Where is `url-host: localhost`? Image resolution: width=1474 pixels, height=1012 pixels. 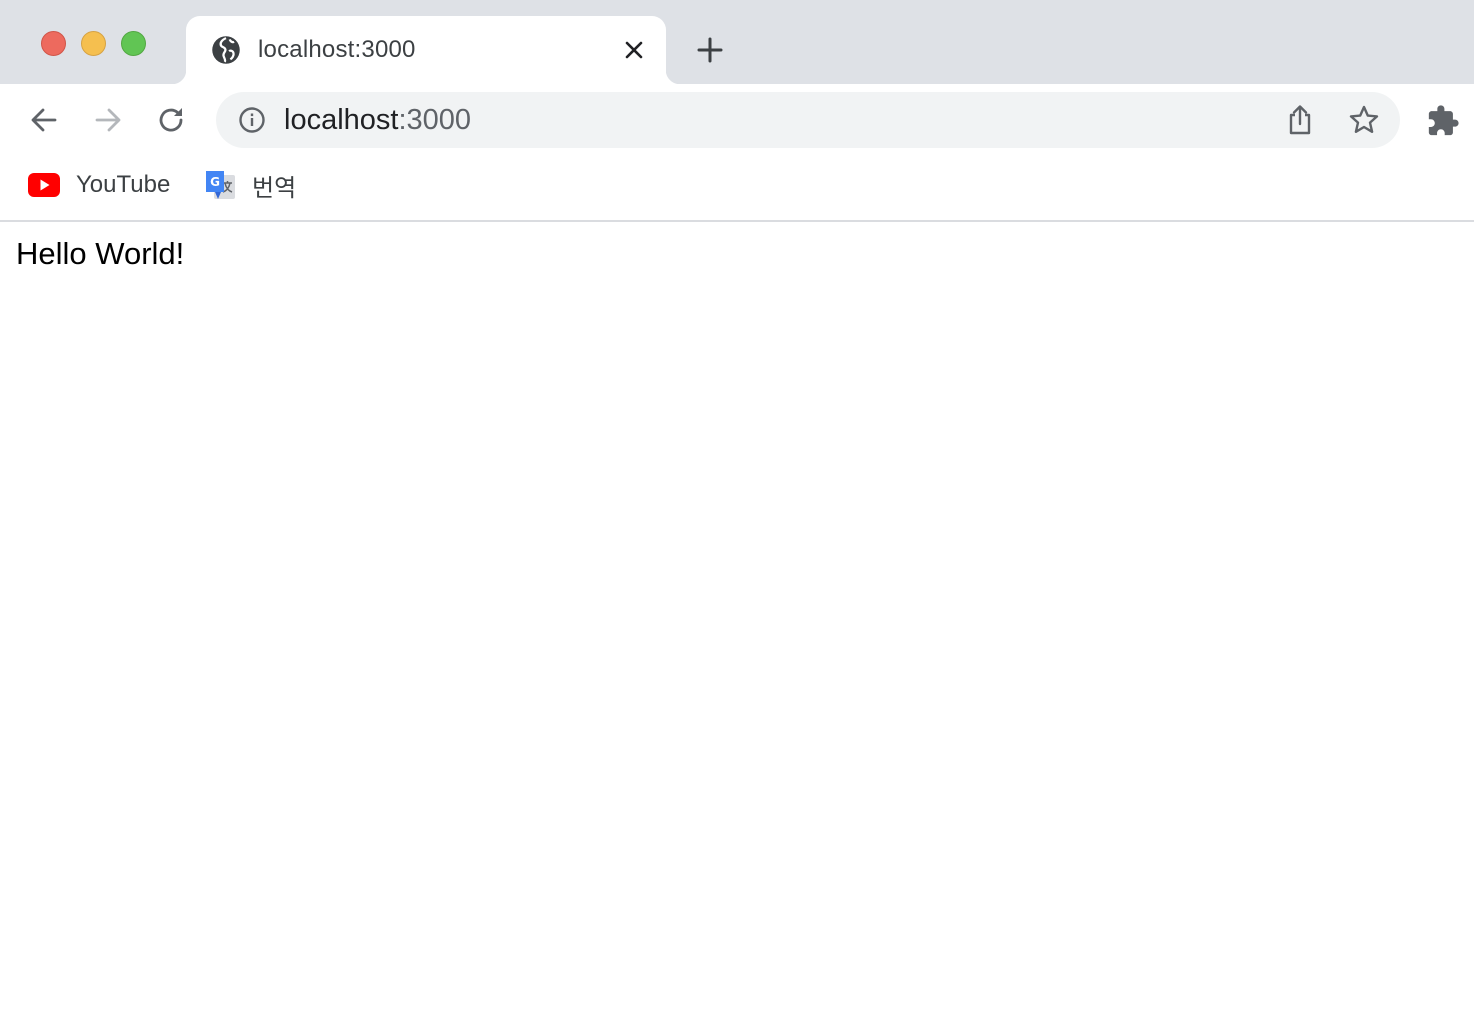 url-host: localhost is located at coordinates (341, 120).